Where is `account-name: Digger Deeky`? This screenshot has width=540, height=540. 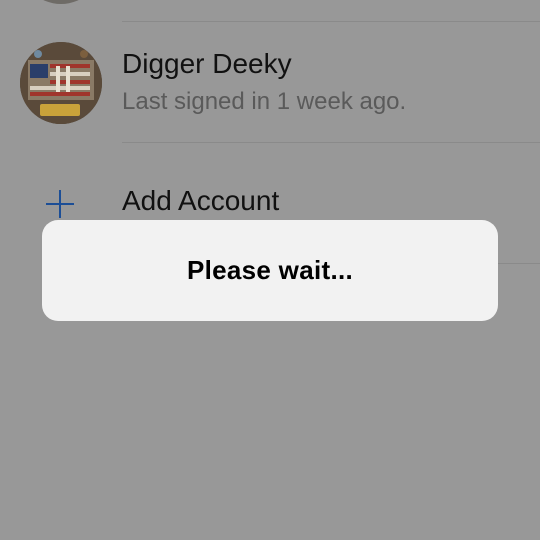
account-name: Digger Deeky is located at coordinates (207, 63).